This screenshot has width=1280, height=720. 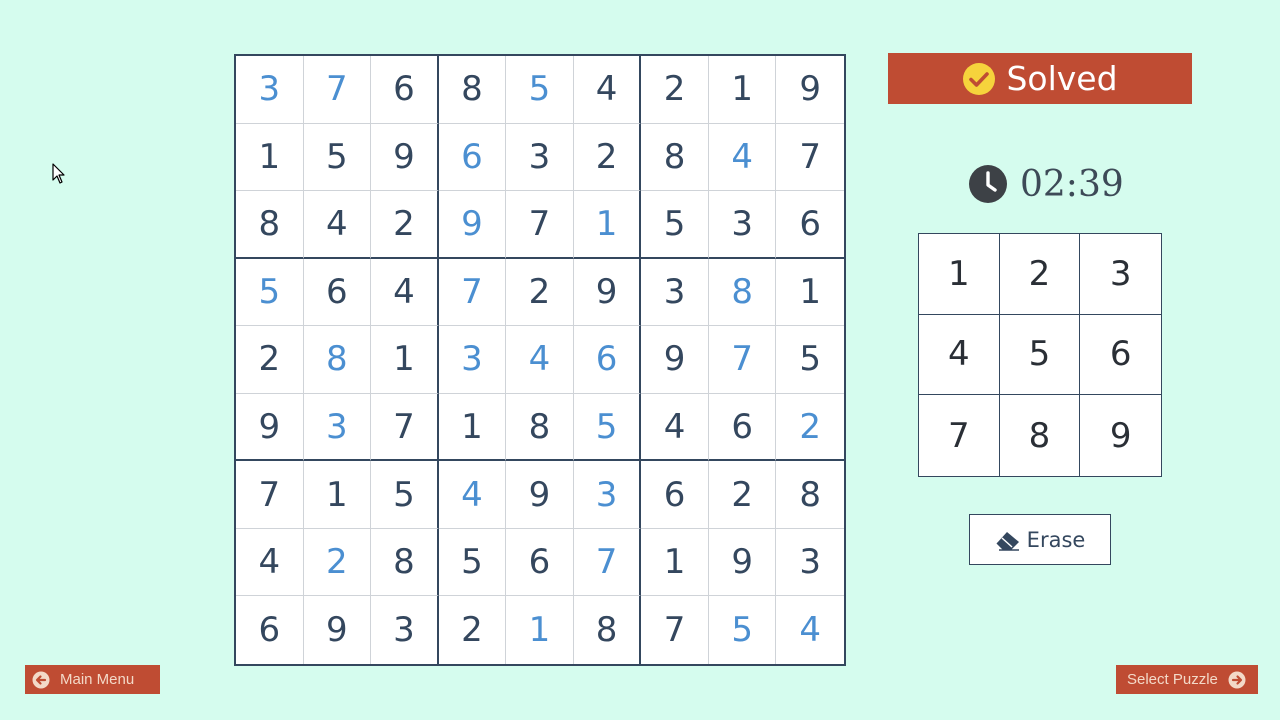 What do you see at coordinates (337, 360) in the screenshot?
I see `sudoku-cell-r5c2: 8` at bounding box center [337, 360].